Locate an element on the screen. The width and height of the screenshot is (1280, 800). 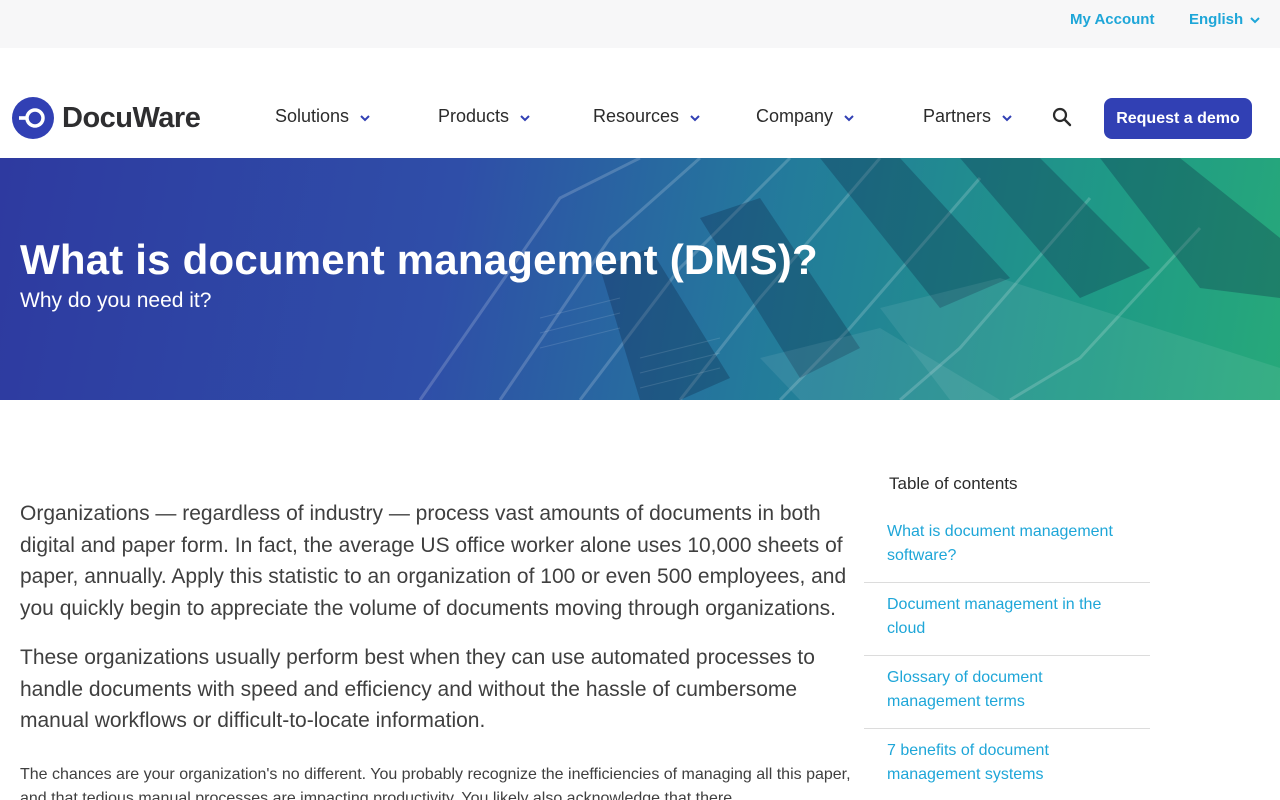
nav-item-products: Products is located at coordinates (484, 116).